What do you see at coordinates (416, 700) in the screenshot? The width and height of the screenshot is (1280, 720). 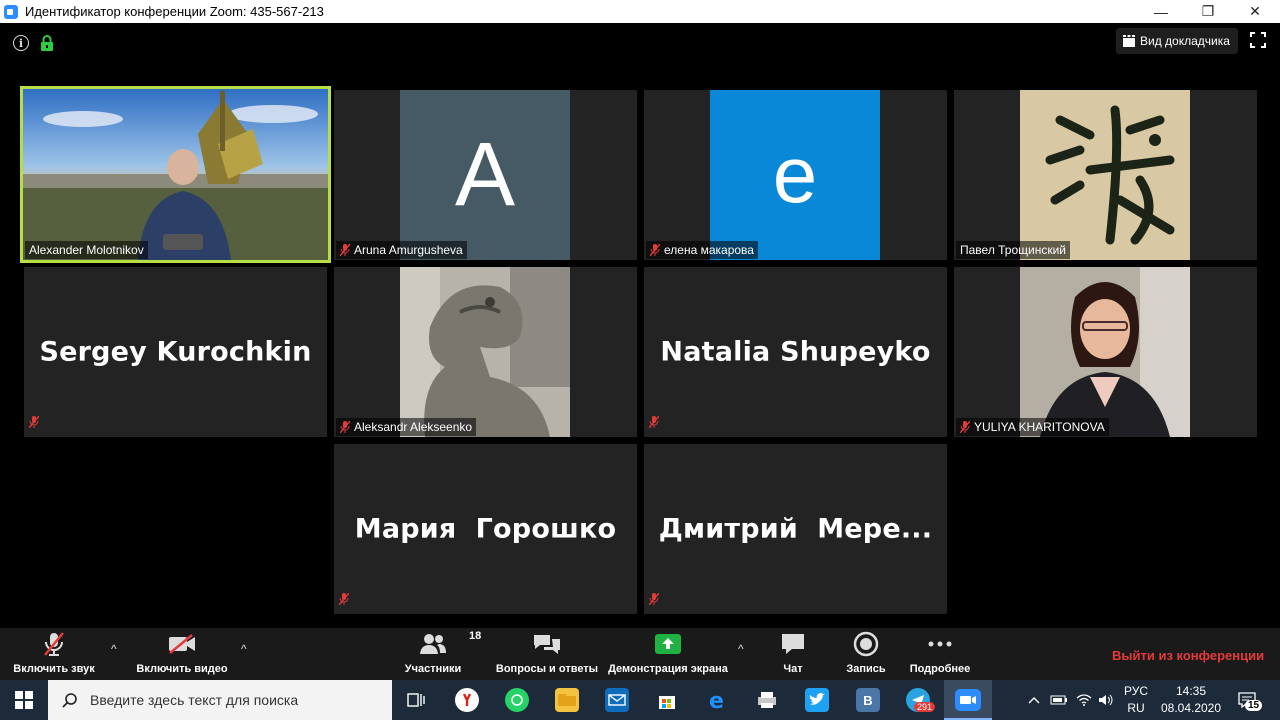 I see `task-view-icon` at bounding box center [416, 700].